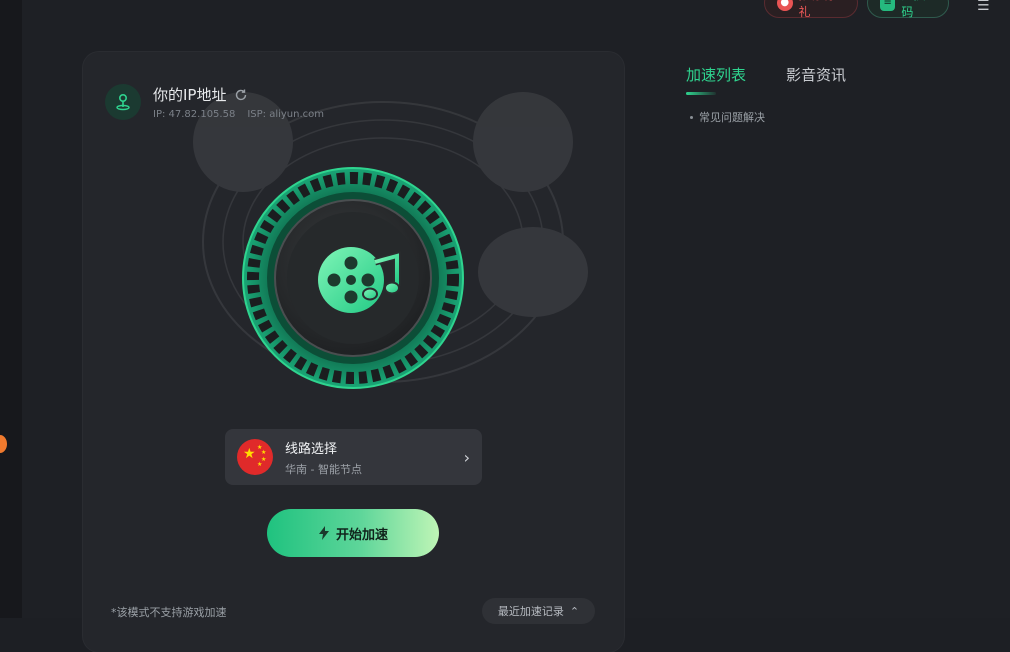  Describe the element at coordinates (574, 611) in the screenshot. I see `chevron-up-icon: ⌃` at that location.